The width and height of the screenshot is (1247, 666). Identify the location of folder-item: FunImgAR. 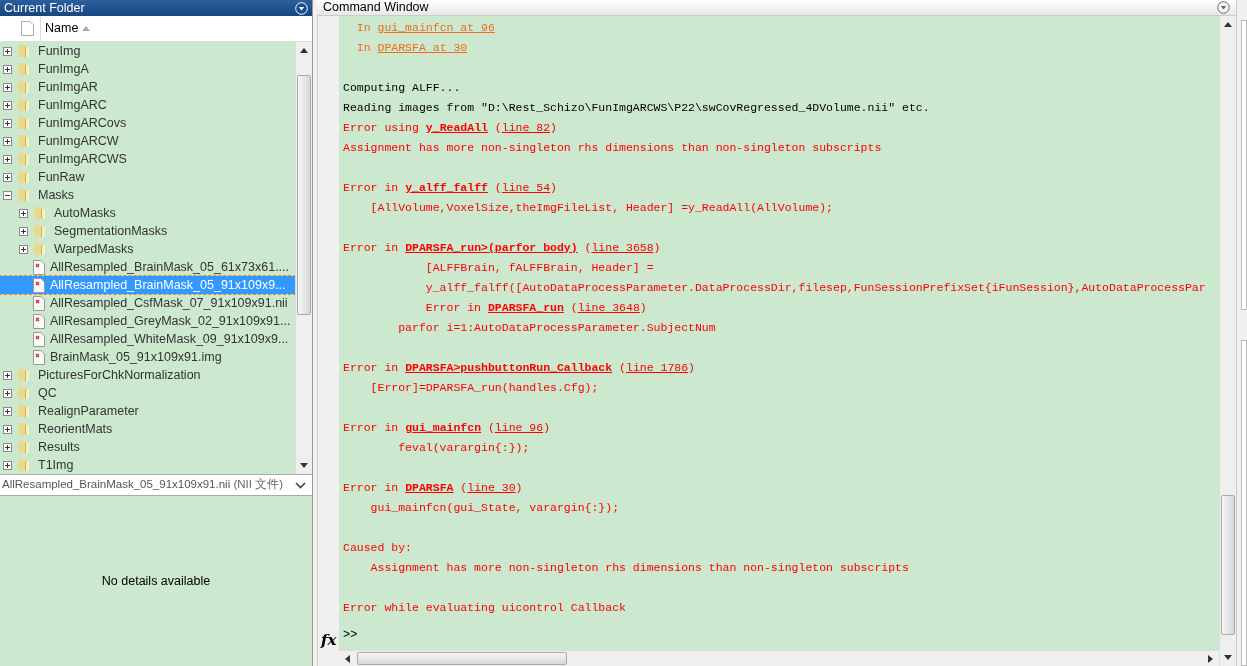
(147, 87).